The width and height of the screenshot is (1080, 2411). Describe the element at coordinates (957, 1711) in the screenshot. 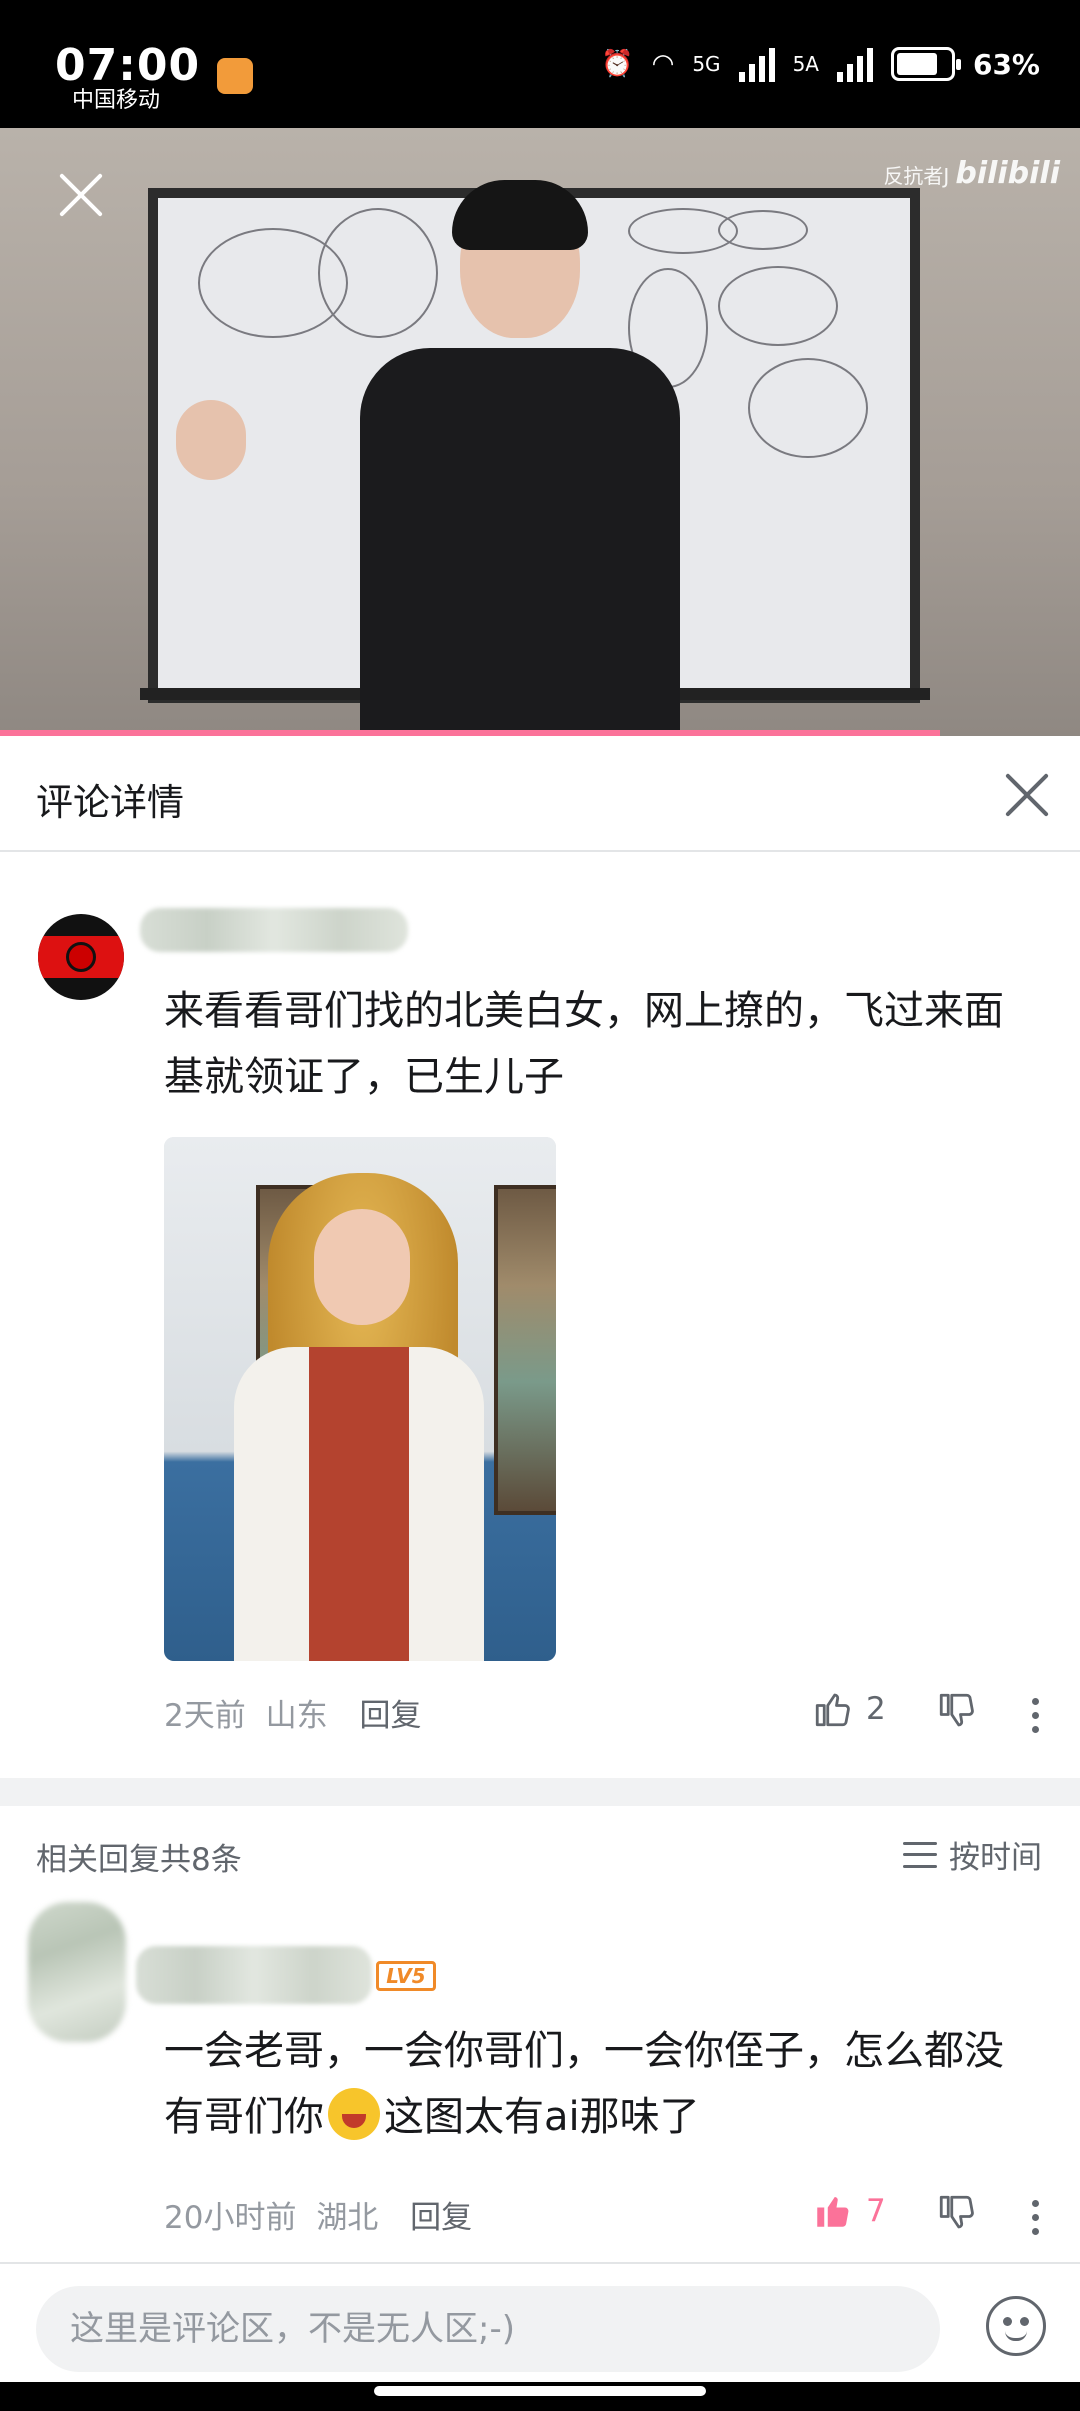

I see `thumbs-down-icon` at that location.